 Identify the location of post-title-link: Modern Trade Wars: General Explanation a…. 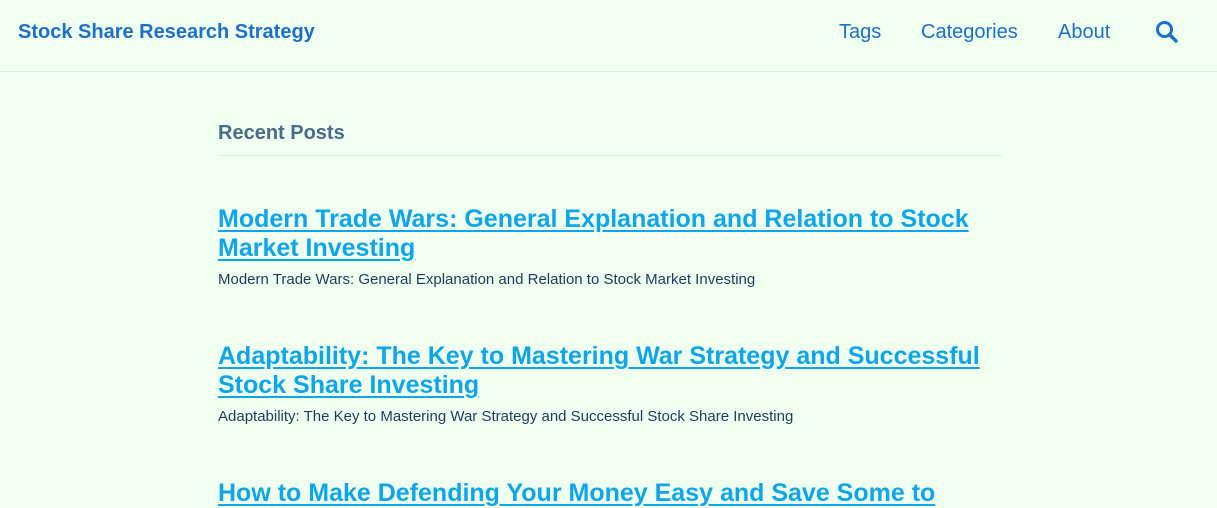
(610, 234).